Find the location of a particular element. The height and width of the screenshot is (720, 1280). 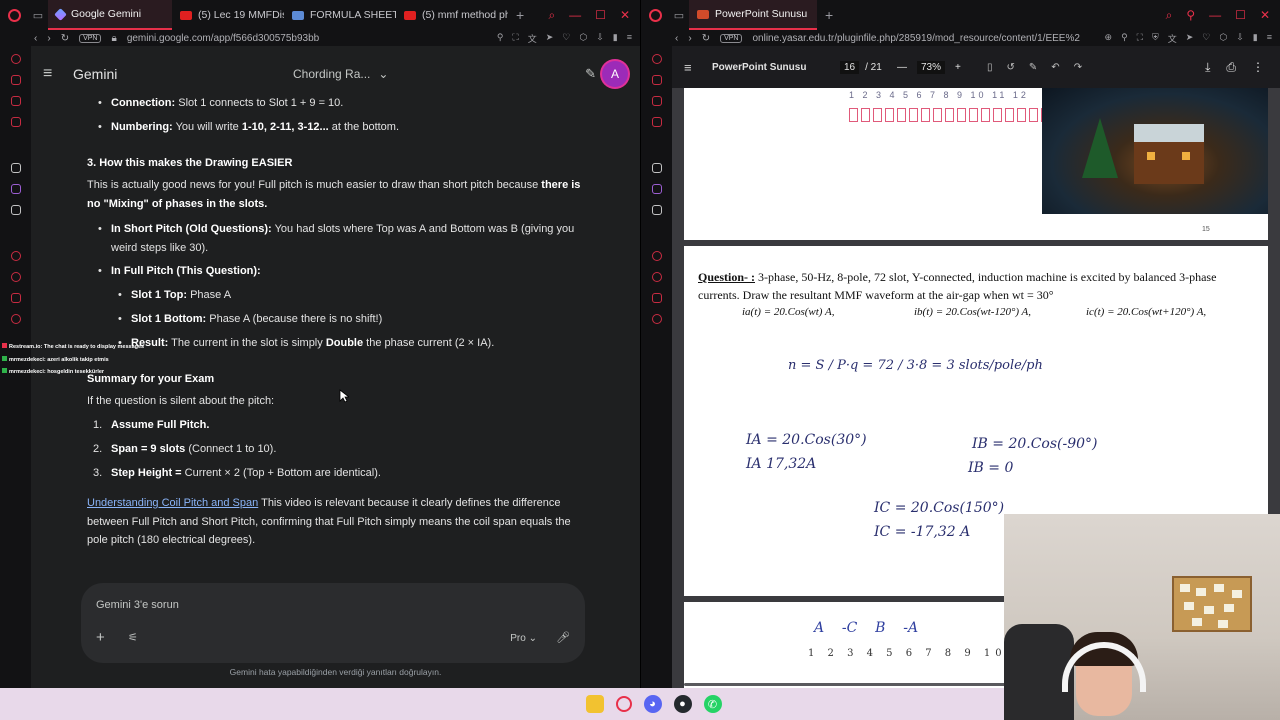

whatsapp-icon: ✆ is located at coordinates (712, 704).